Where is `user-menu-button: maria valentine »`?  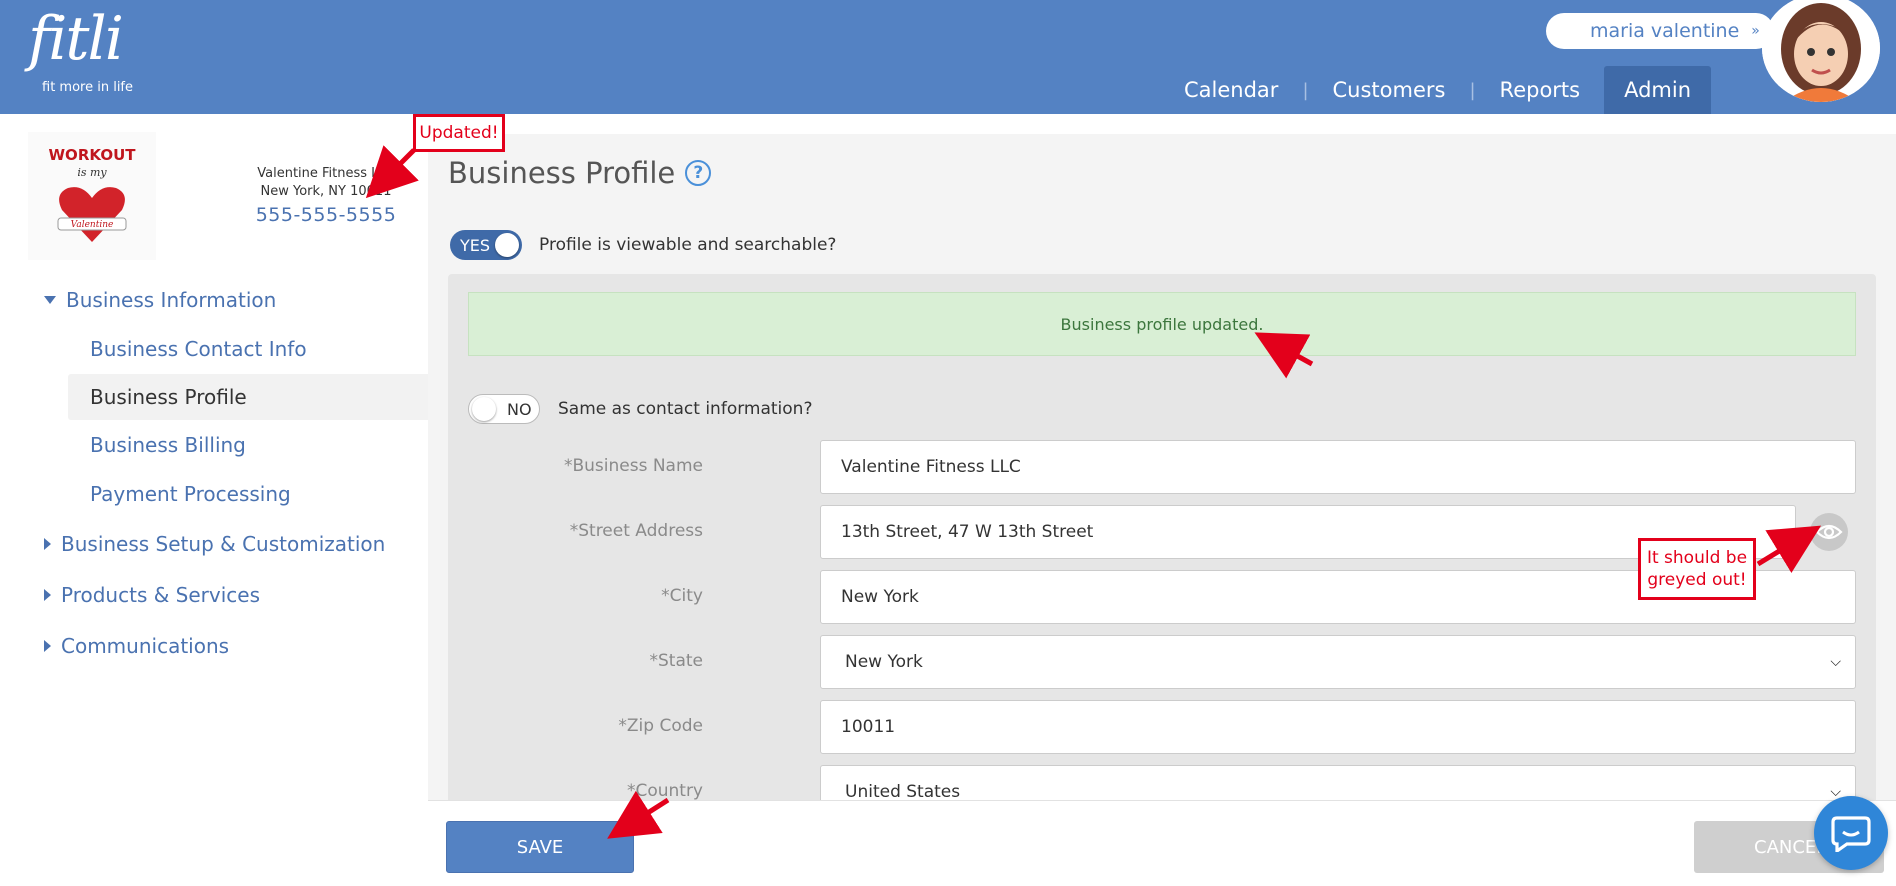 user-menu-button: maria valentine » is located at coordinates (1660, 31).